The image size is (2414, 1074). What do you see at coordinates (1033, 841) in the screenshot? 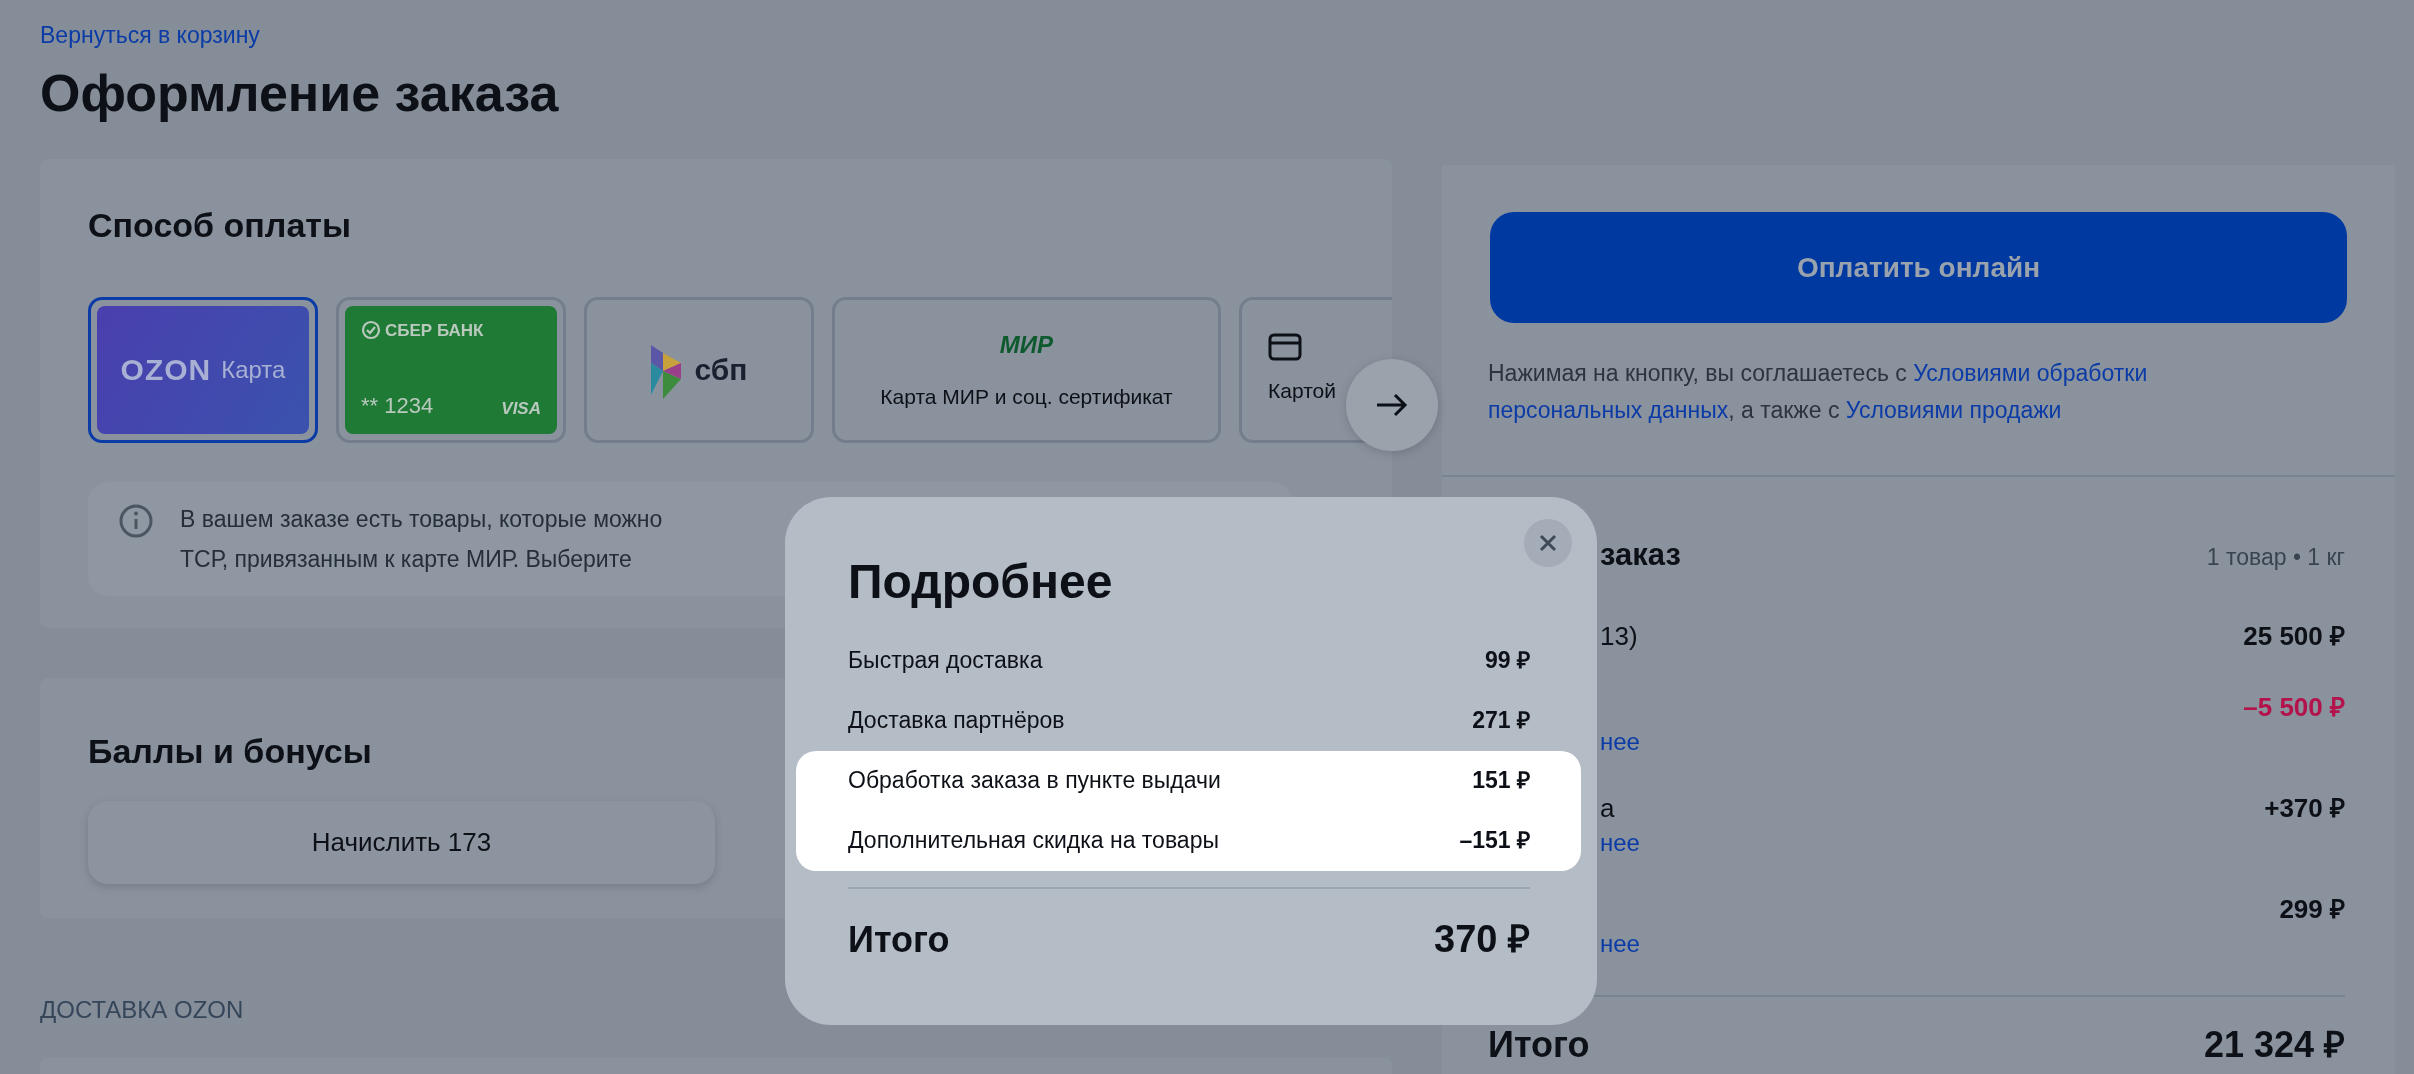
I see `cost-label: Дополнительная скидка на товары` at bounding box center [1033, 841].